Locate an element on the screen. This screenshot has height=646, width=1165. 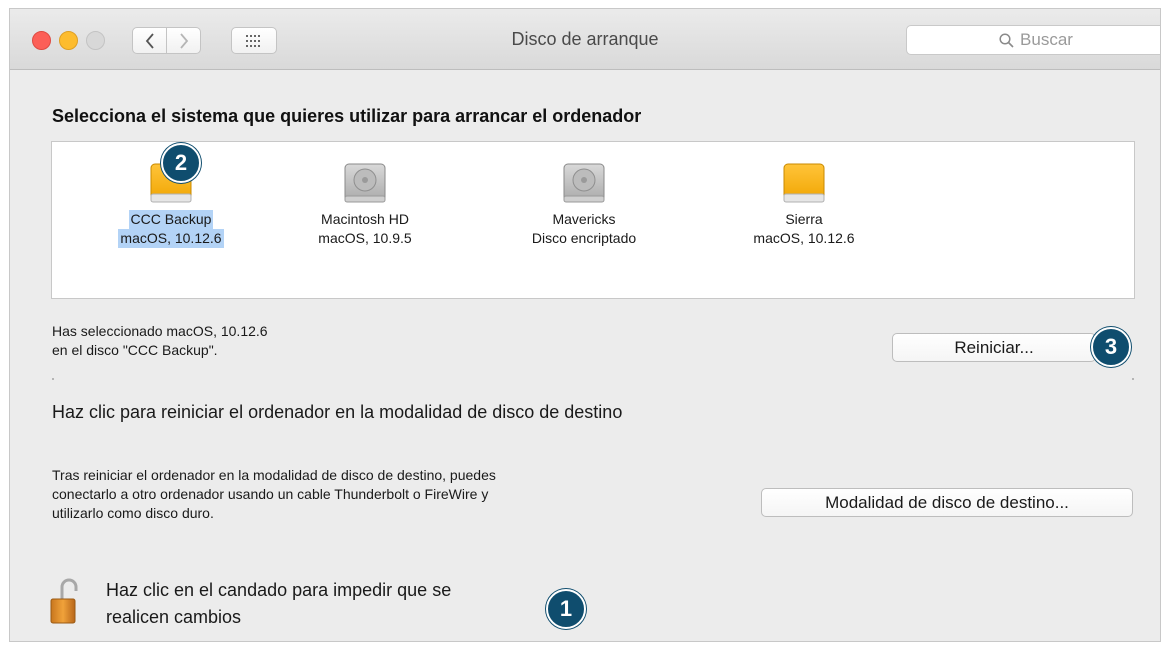
lock-hint-line-2: realicen cambios is located at coordinates (174, 617).